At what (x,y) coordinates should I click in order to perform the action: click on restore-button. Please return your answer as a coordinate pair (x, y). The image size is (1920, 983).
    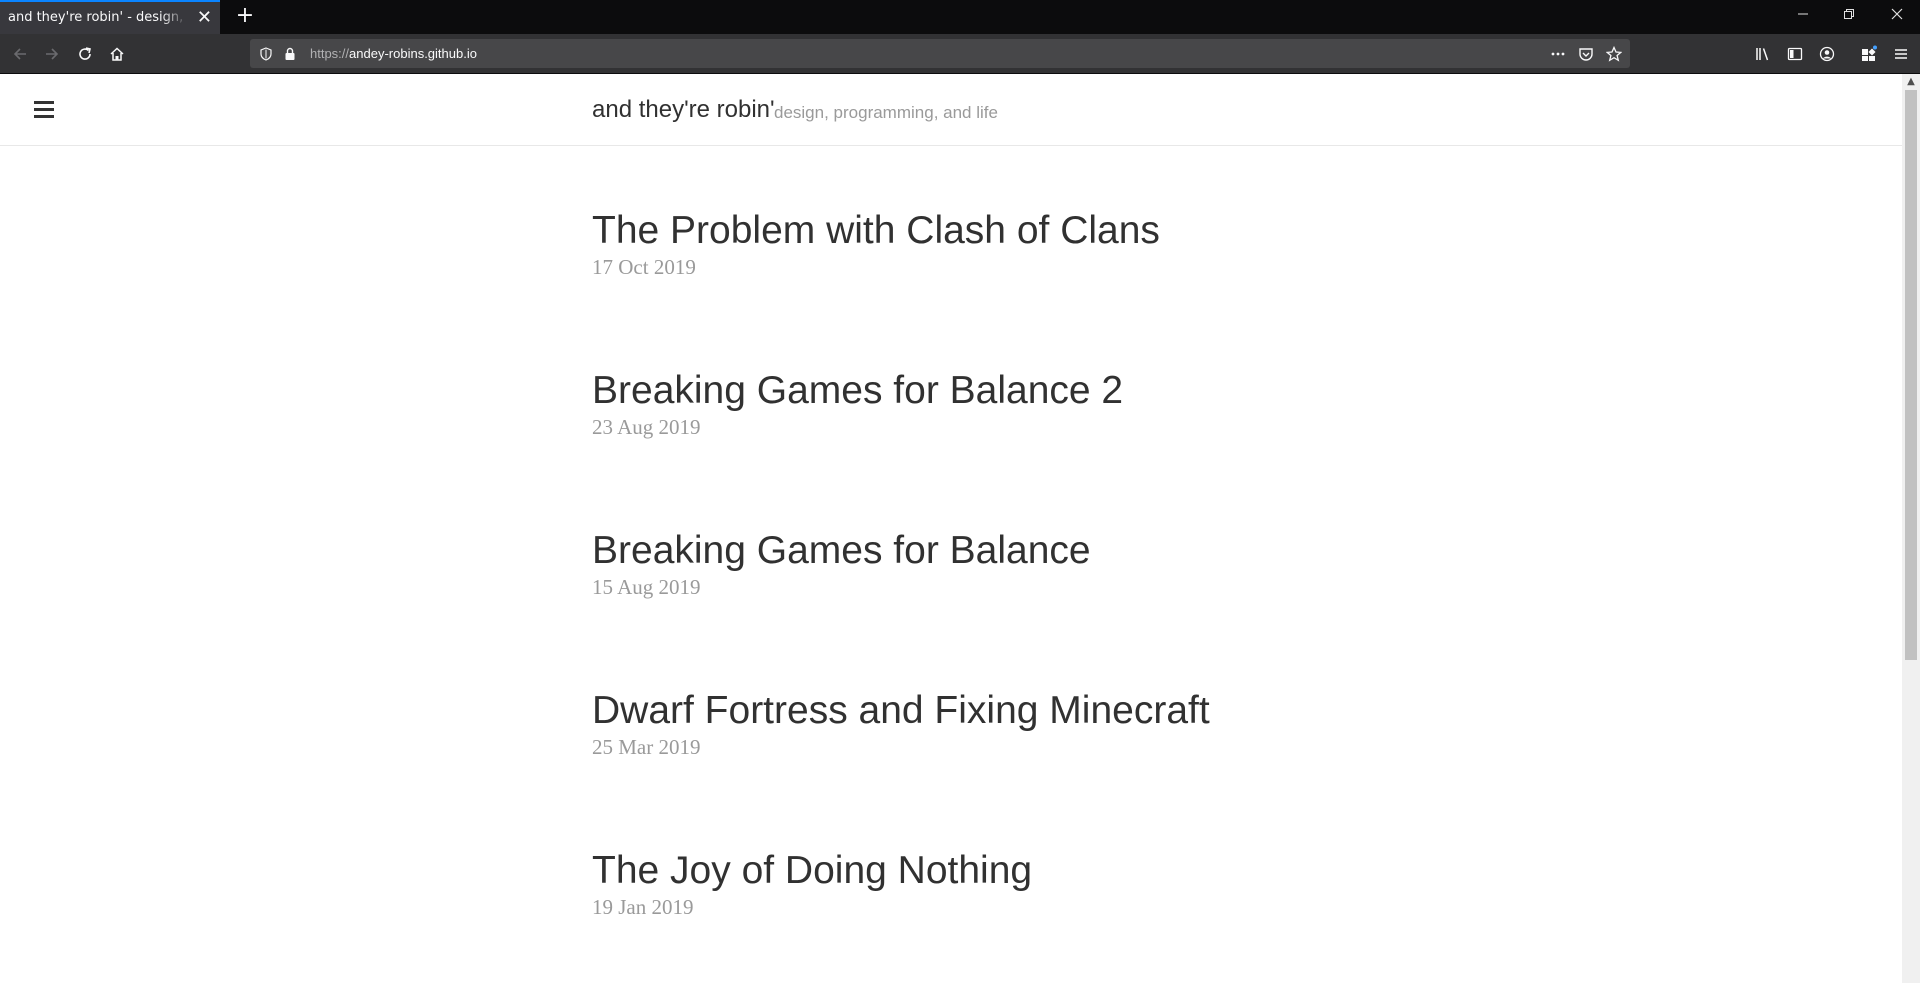
    Looking at the image, I should click on (1849, 17).